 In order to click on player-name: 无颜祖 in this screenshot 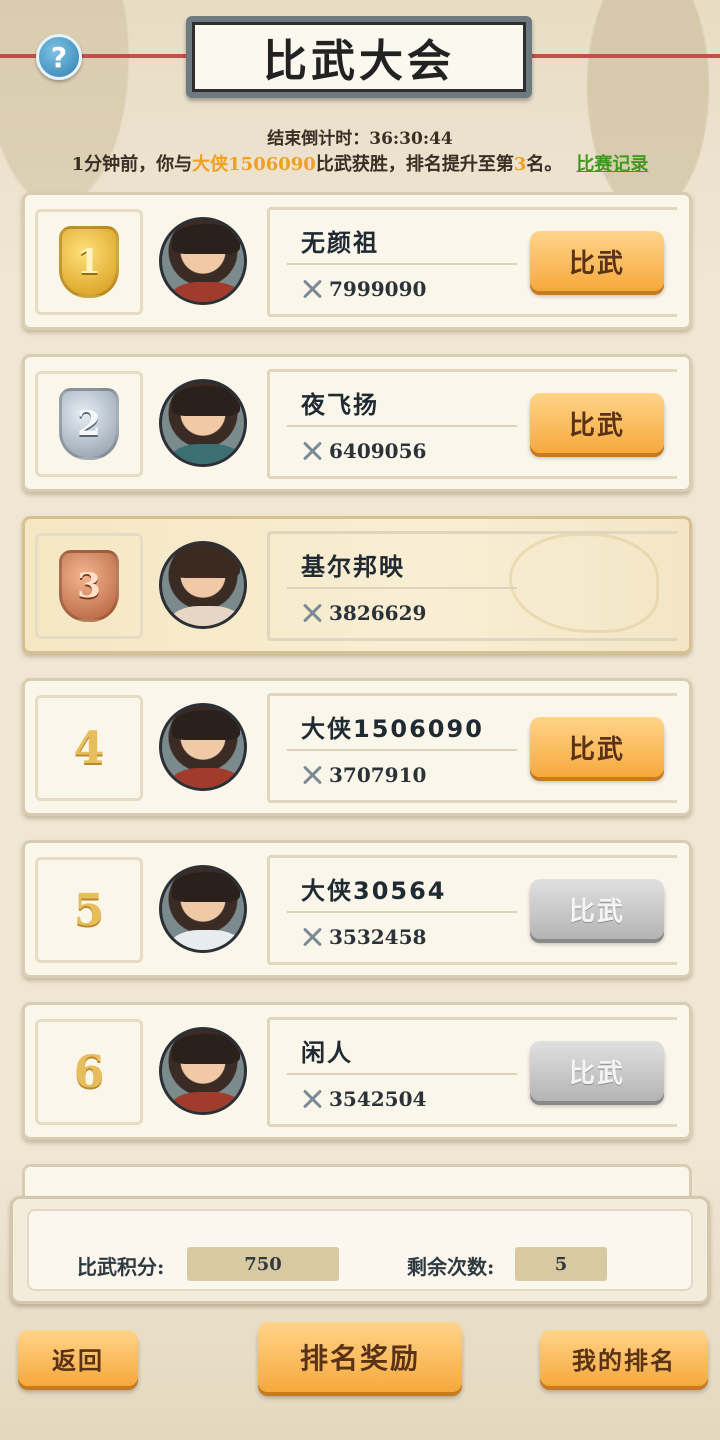, I will do `click(340, 243)`.